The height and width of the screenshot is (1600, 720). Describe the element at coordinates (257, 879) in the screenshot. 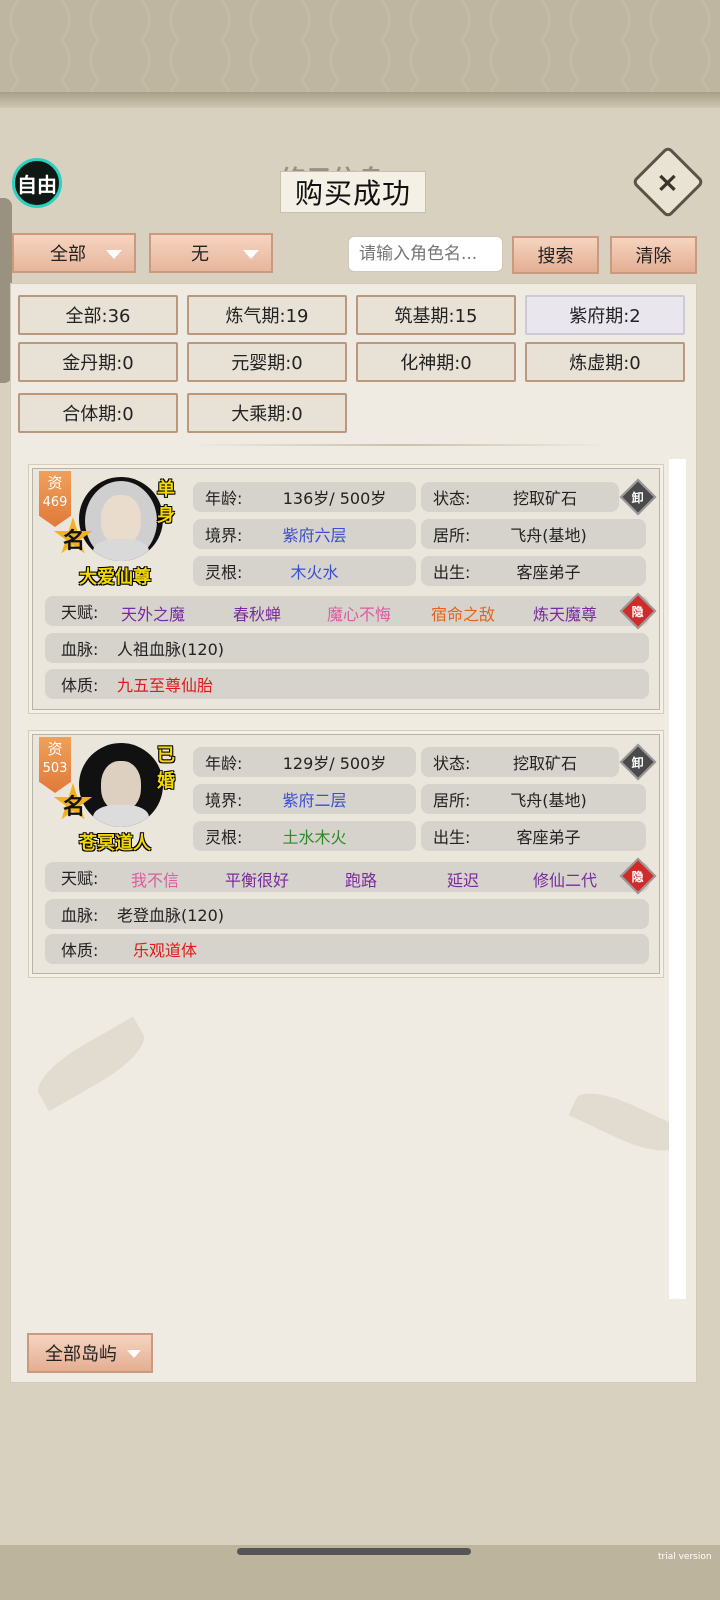

I see `talent-item: 平衡很好` at that location.